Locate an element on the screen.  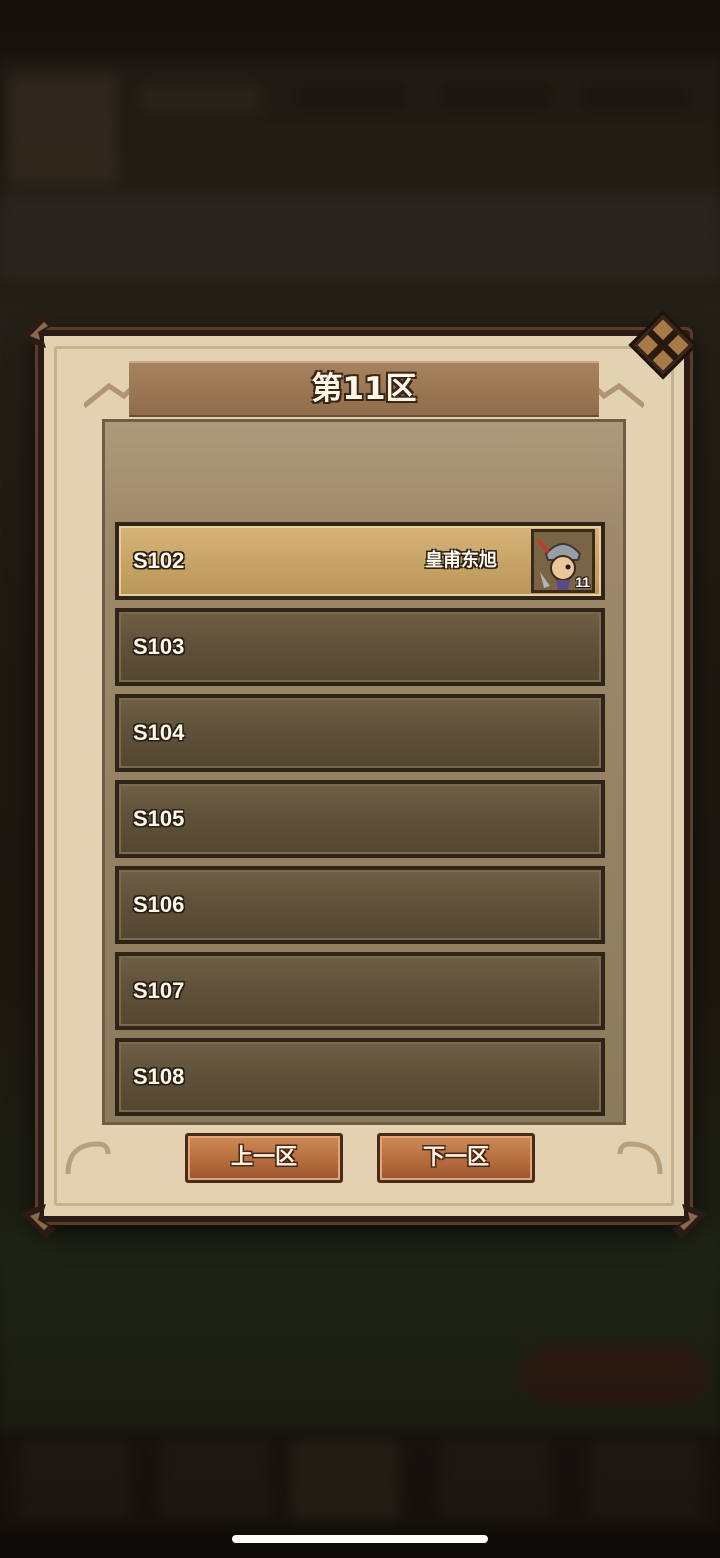
next-zone-label: 下一区 is located at coordinates (455, 1157).